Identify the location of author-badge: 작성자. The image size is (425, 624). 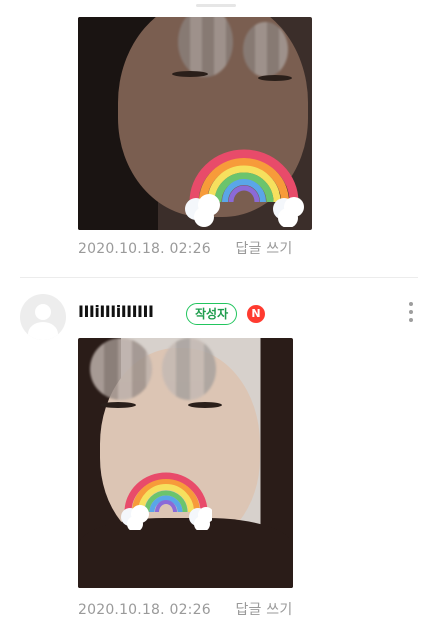
(212, 314).